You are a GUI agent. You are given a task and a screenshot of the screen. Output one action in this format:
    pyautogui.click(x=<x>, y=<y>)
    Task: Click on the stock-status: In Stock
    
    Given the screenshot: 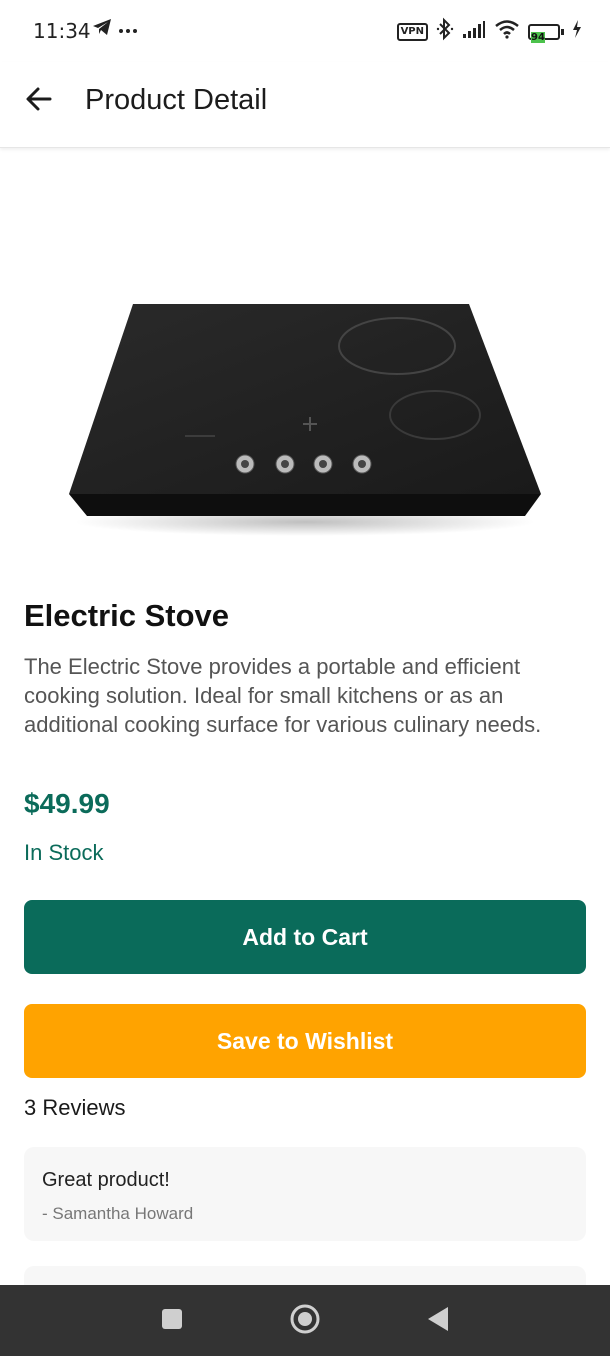 What is the action you would take?
    pyautogui.click(x=64, y=852)
    